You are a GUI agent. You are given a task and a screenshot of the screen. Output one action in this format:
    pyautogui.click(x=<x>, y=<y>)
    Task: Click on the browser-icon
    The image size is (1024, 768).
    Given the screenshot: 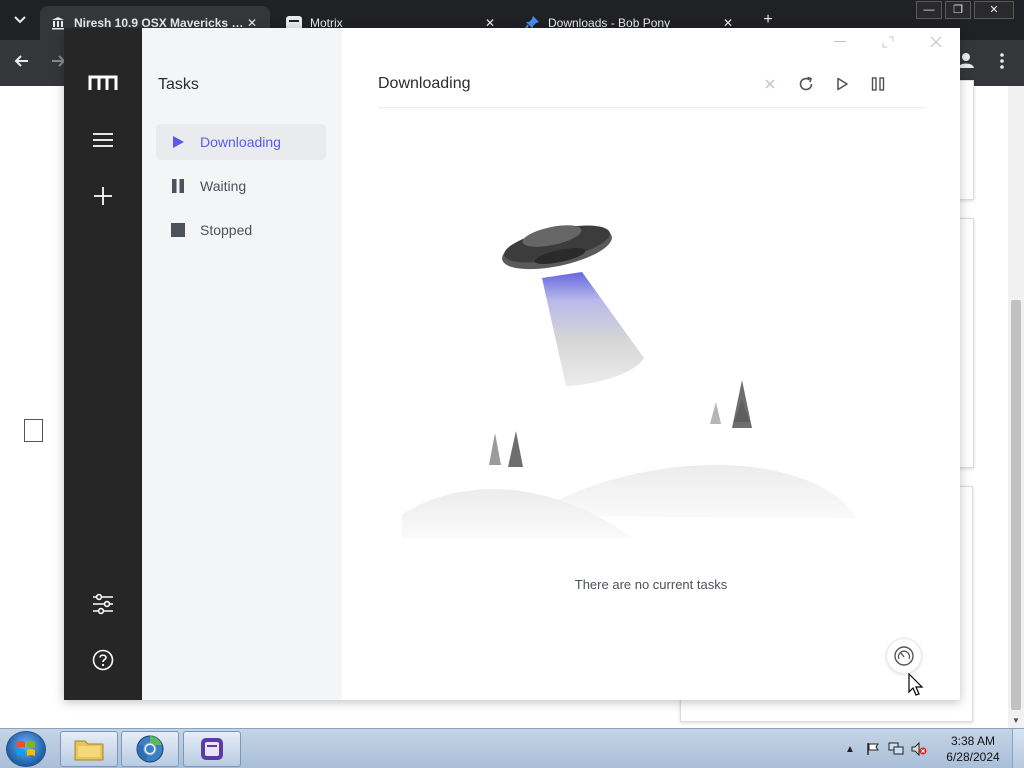 What is the action you would take?
    pyautogui.click(x=150, y=749)
    